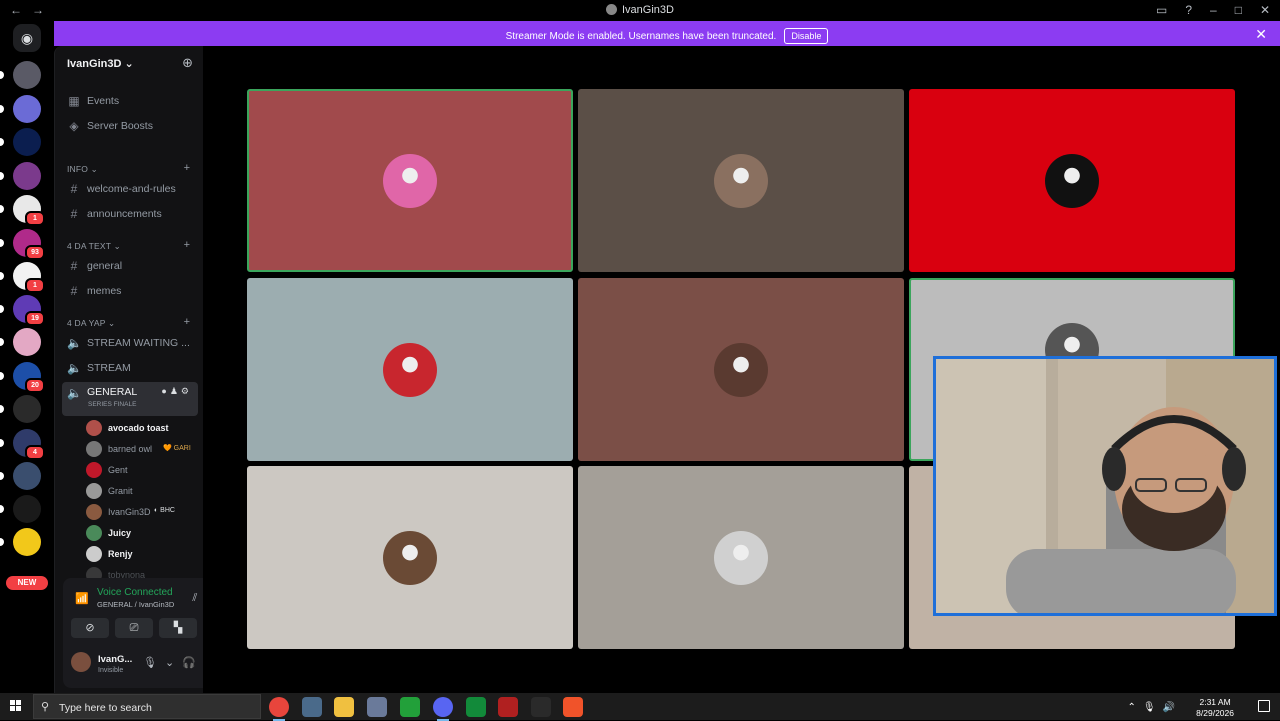 The width and height of the screenshot is (1280, 721). What do you see at coordinates (573, 707) in the screenshot?
I see `taskbar-app-brave` at bounding box center [573, 707].